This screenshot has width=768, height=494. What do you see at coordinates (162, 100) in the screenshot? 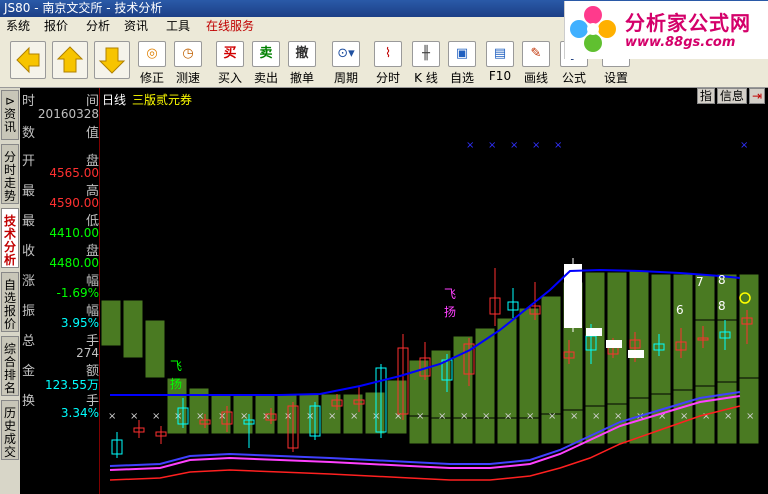
I see `chart-security-name: 三版贰元券` at bounding box center [162, 100].